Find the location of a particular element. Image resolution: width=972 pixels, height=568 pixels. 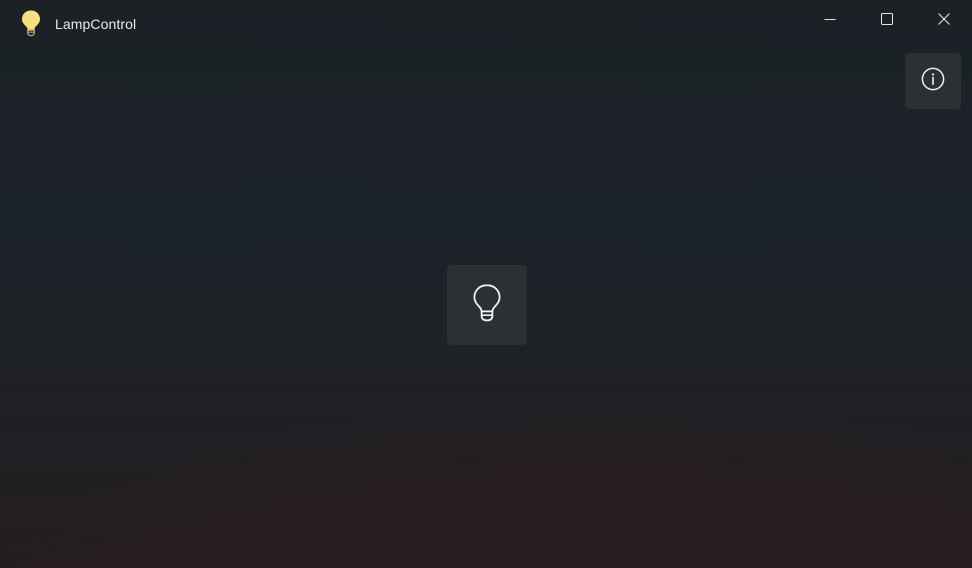

lightbulb-icon is located at coordinates (31, 23).